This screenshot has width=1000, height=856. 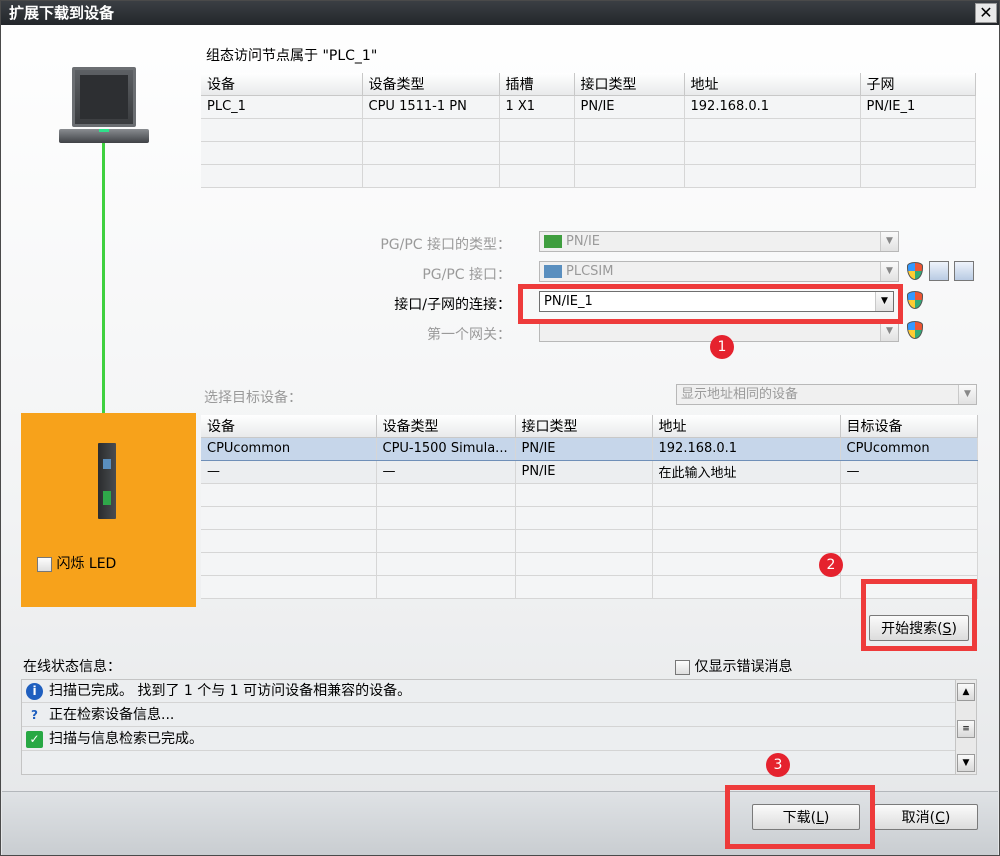 What do you see at coordinates (431, 84) in the screenshot?
I see `config-col-type: 设备类型` at bounding box center [431, 84].